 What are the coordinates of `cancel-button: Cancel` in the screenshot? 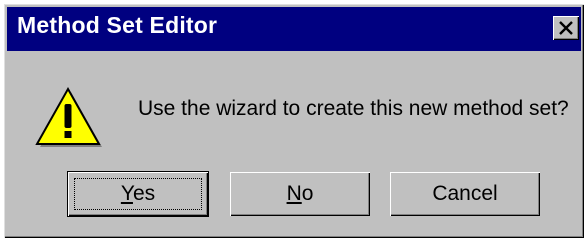 It's located at (465, 194).